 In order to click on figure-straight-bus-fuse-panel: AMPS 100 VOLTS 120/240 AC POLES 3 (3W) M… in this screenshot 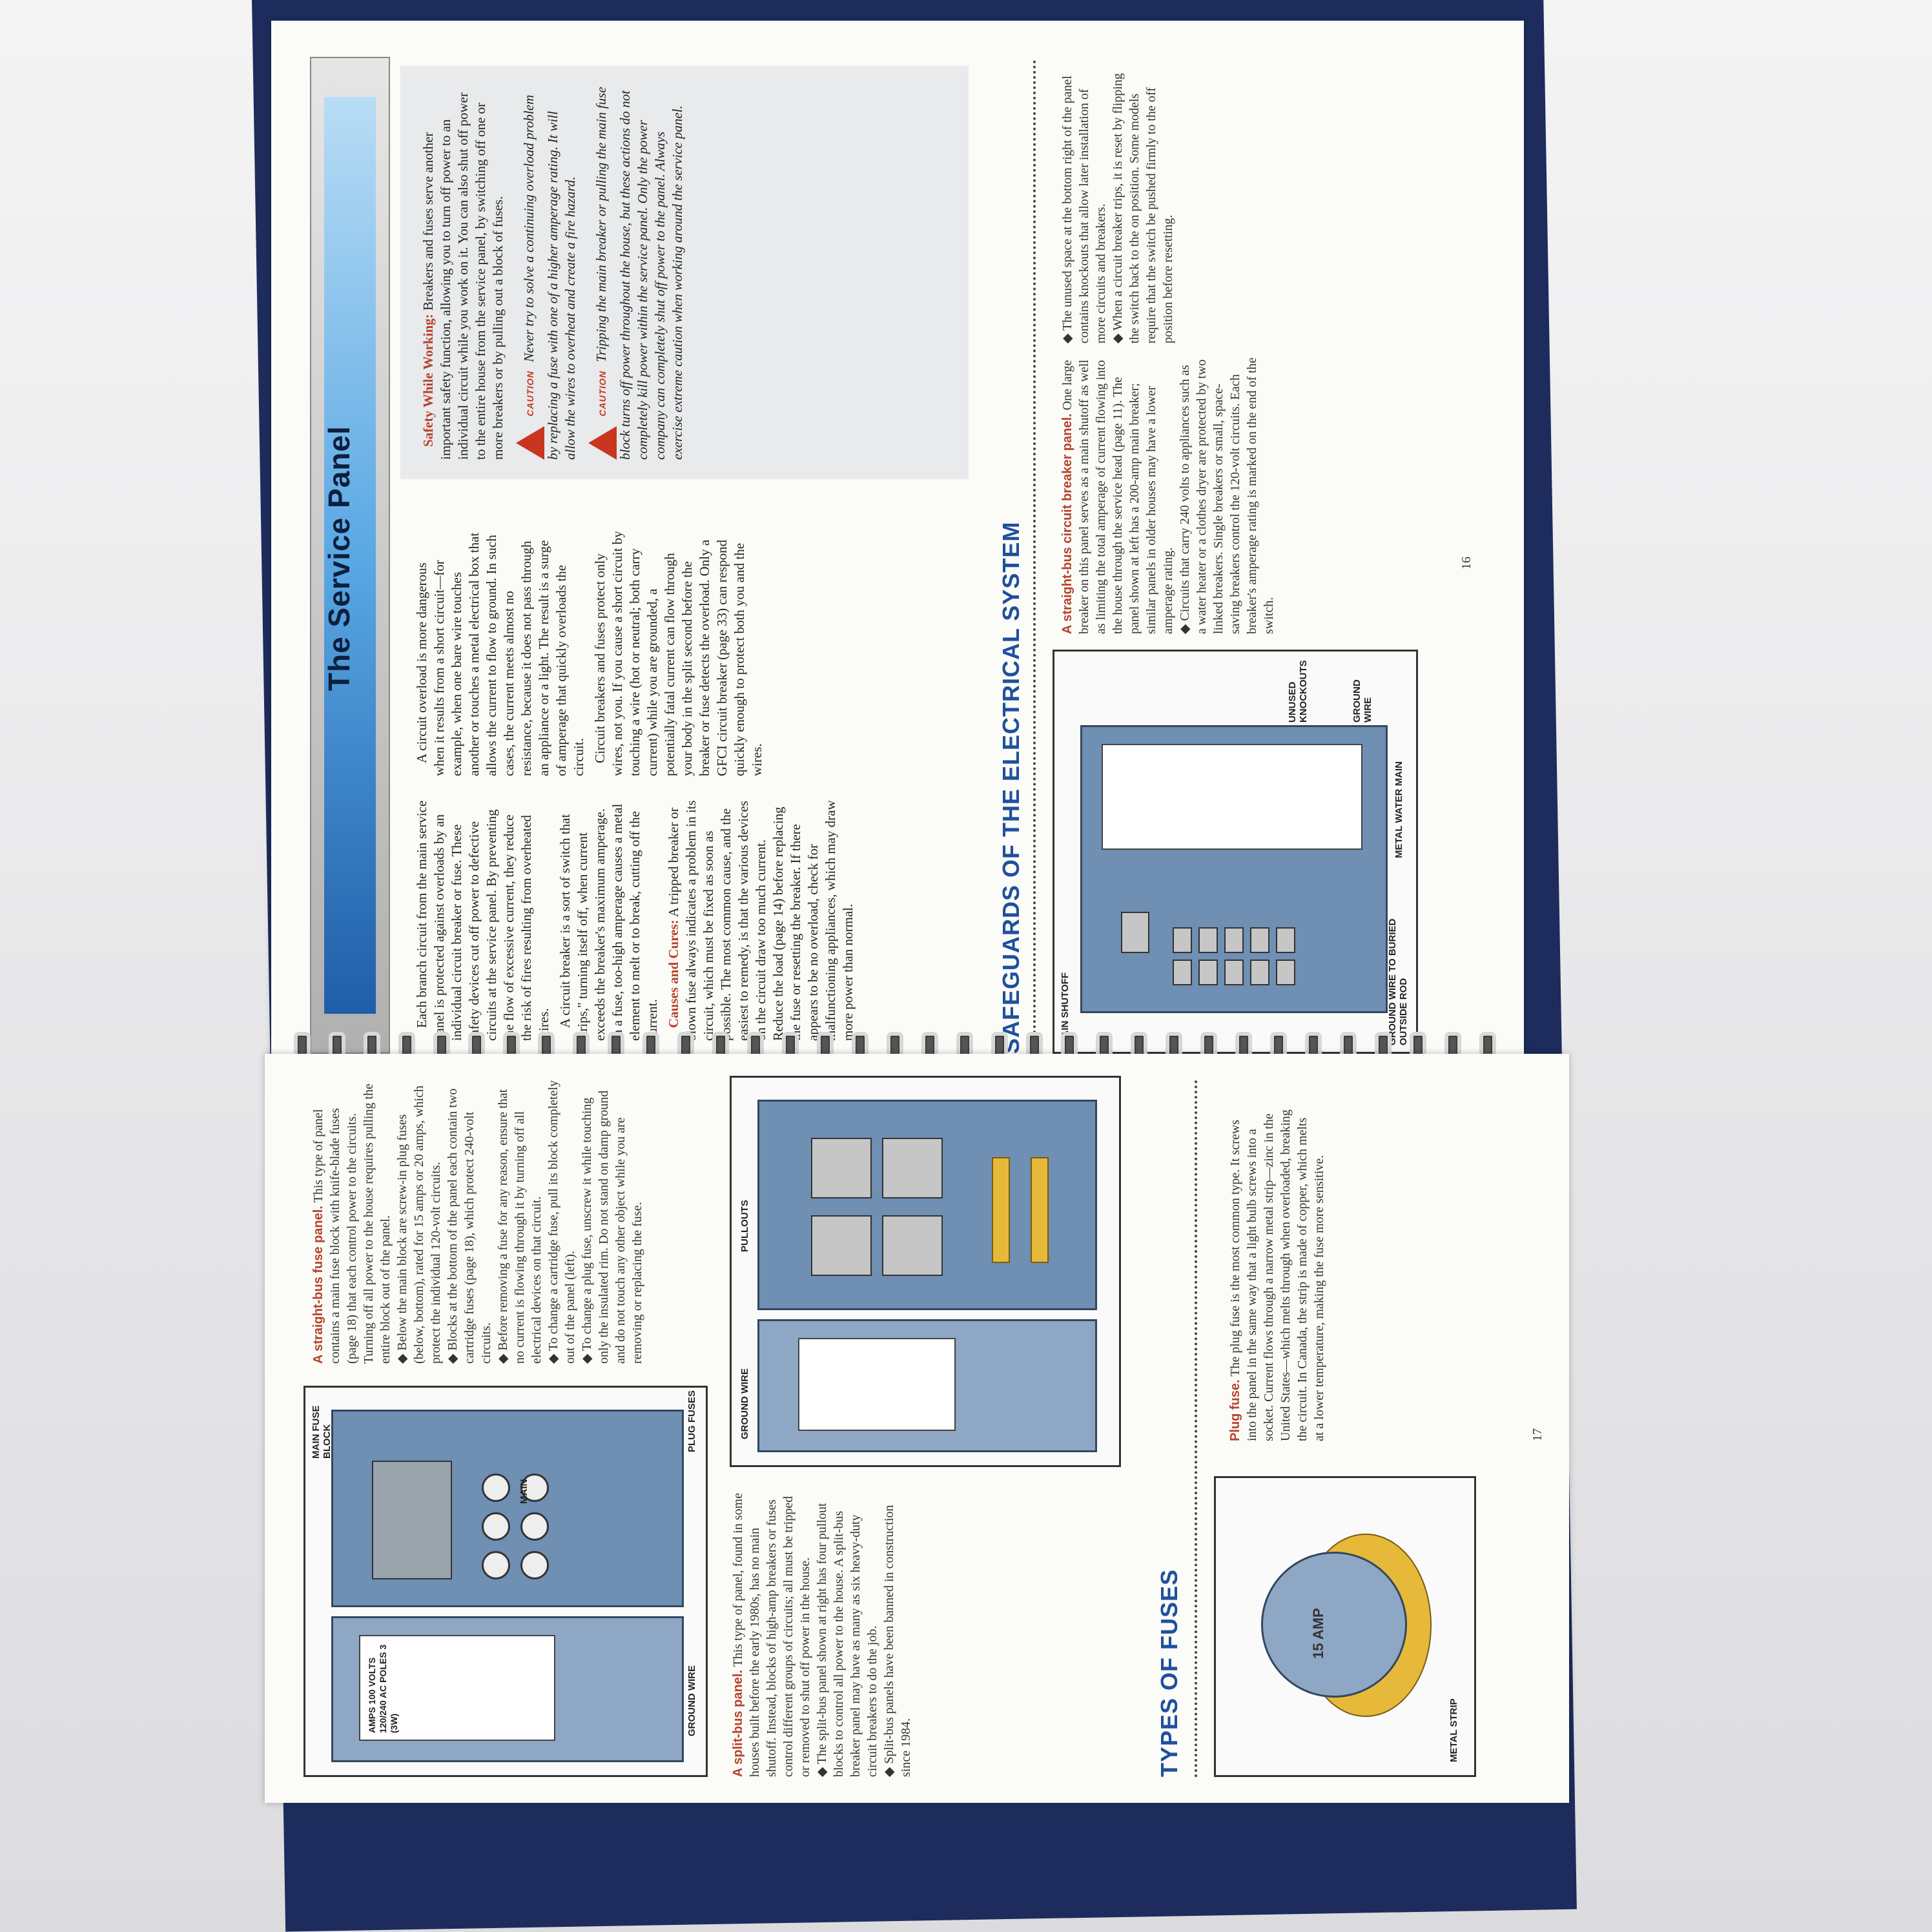, I will do `click(505, 1582)`.